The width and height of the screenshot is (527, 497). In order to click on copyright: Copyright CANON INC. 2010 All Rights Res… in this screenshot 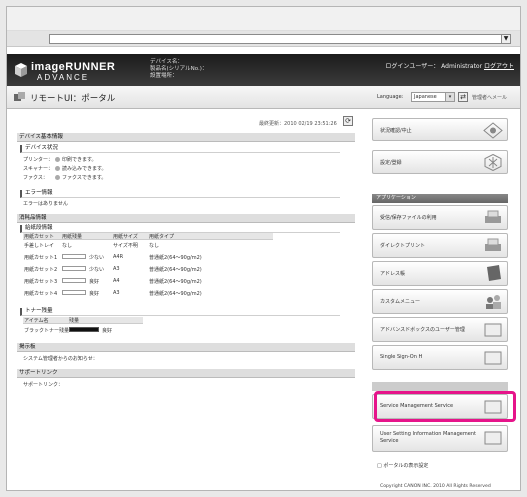, I will do `click(435, 486)`.